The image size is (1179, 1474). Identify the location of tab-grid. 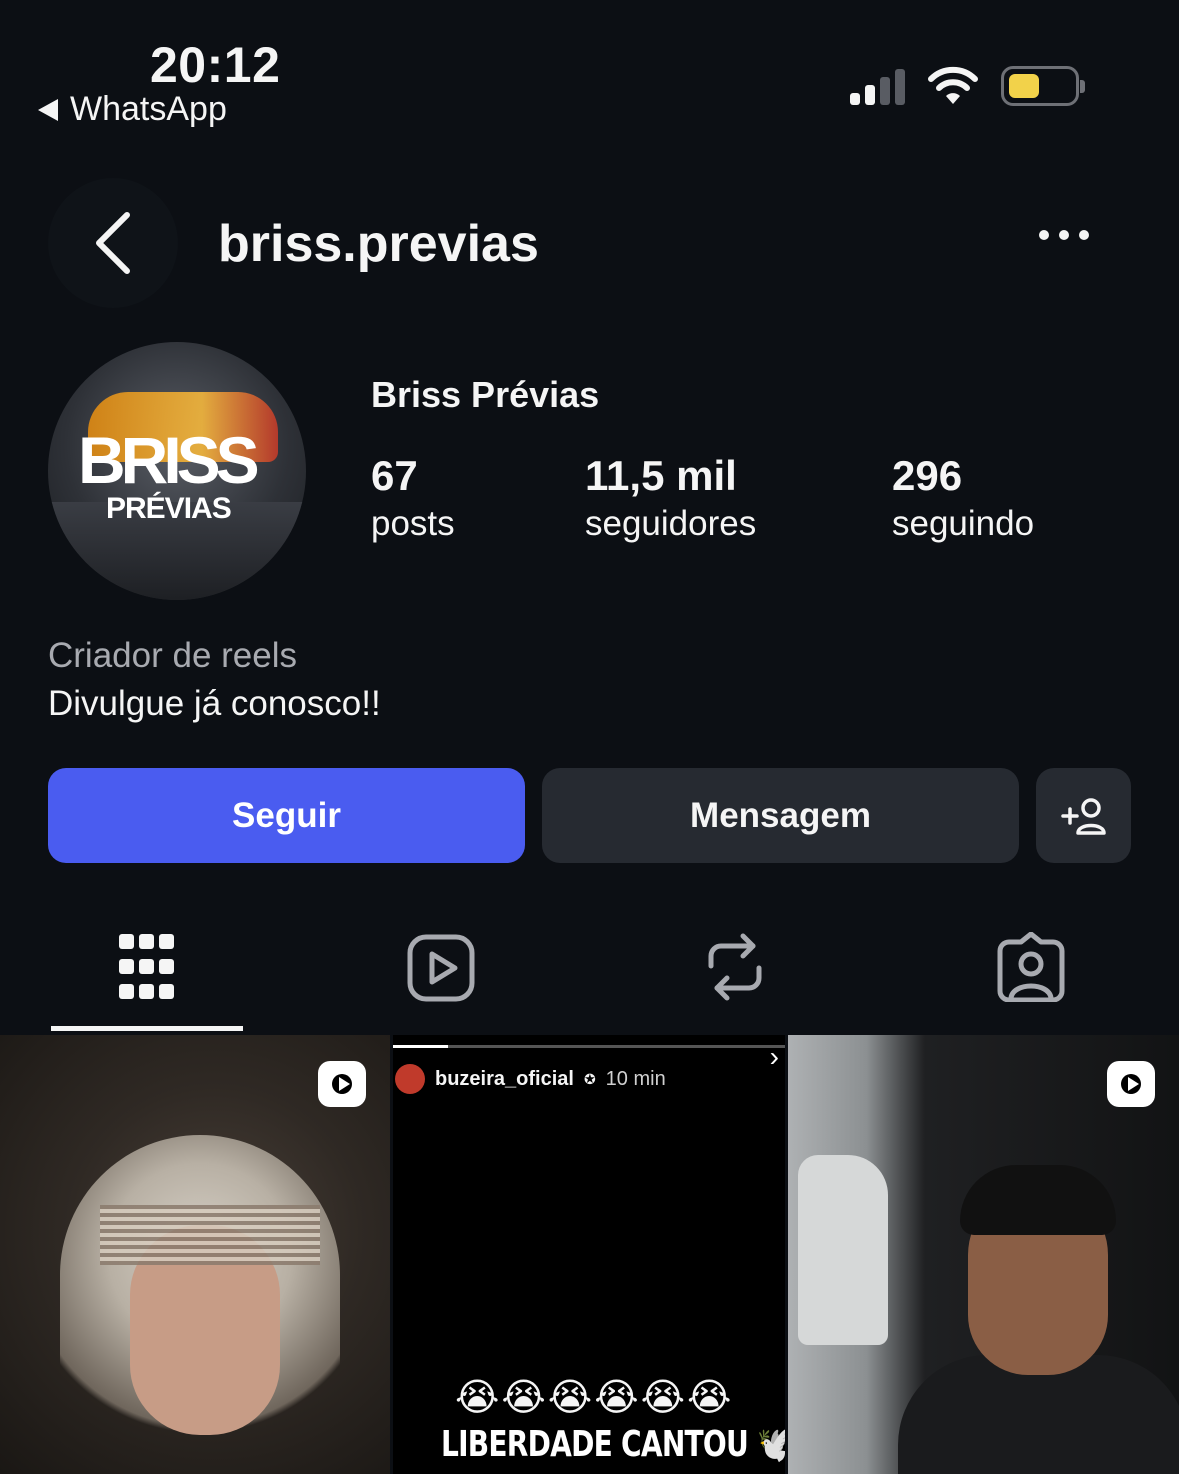
(147, 973).